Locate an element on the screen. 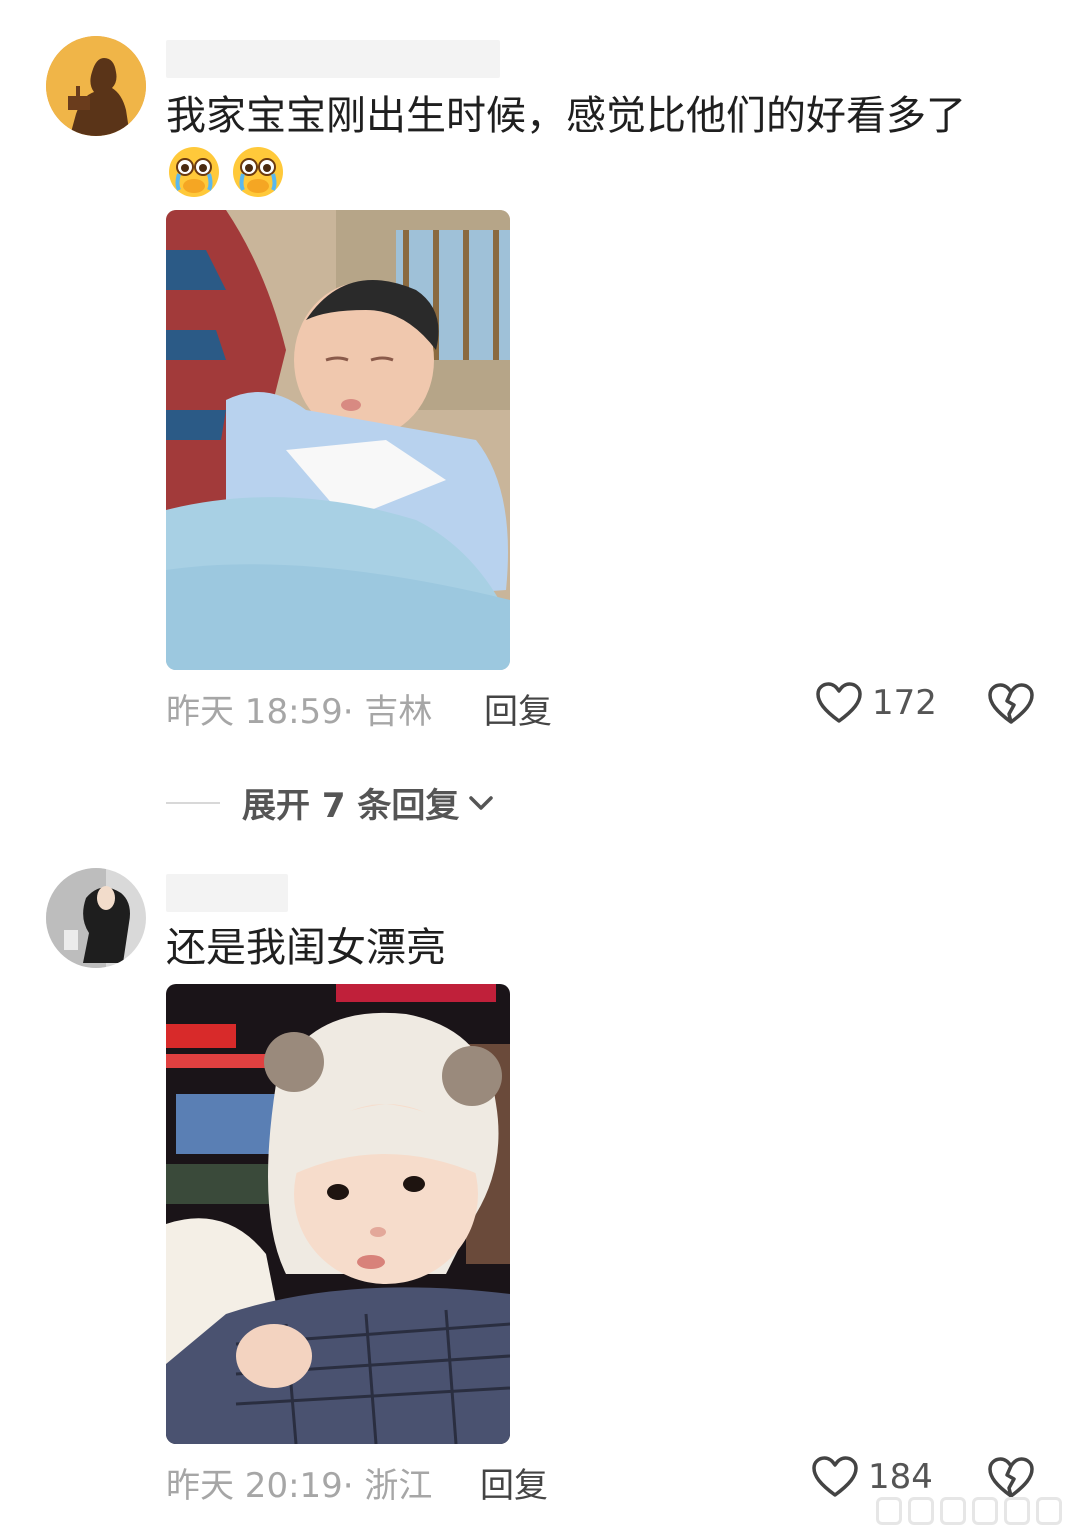  comment-photo-baby is located at coordinates (338, 1214).